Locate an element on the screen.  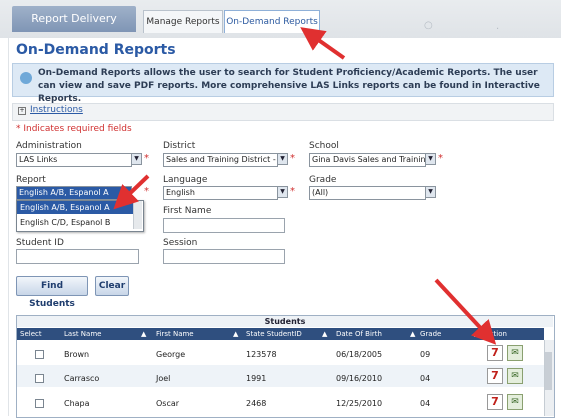
annotation-arrow-action is located at coordinates (465, 311).